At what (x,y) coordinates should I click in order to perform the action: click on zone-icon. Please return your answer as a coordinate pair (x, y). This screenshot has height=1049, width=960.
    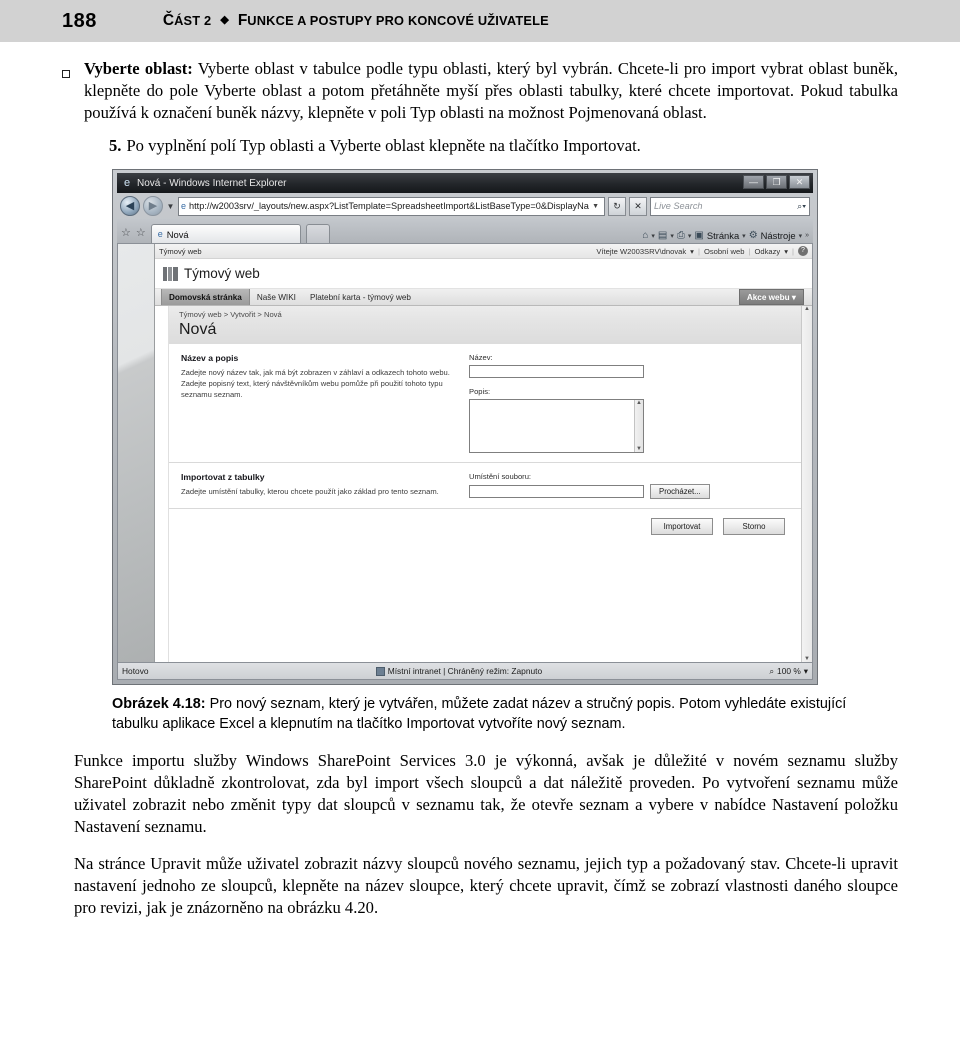
    Looking at the image, I should click on (380, 671).